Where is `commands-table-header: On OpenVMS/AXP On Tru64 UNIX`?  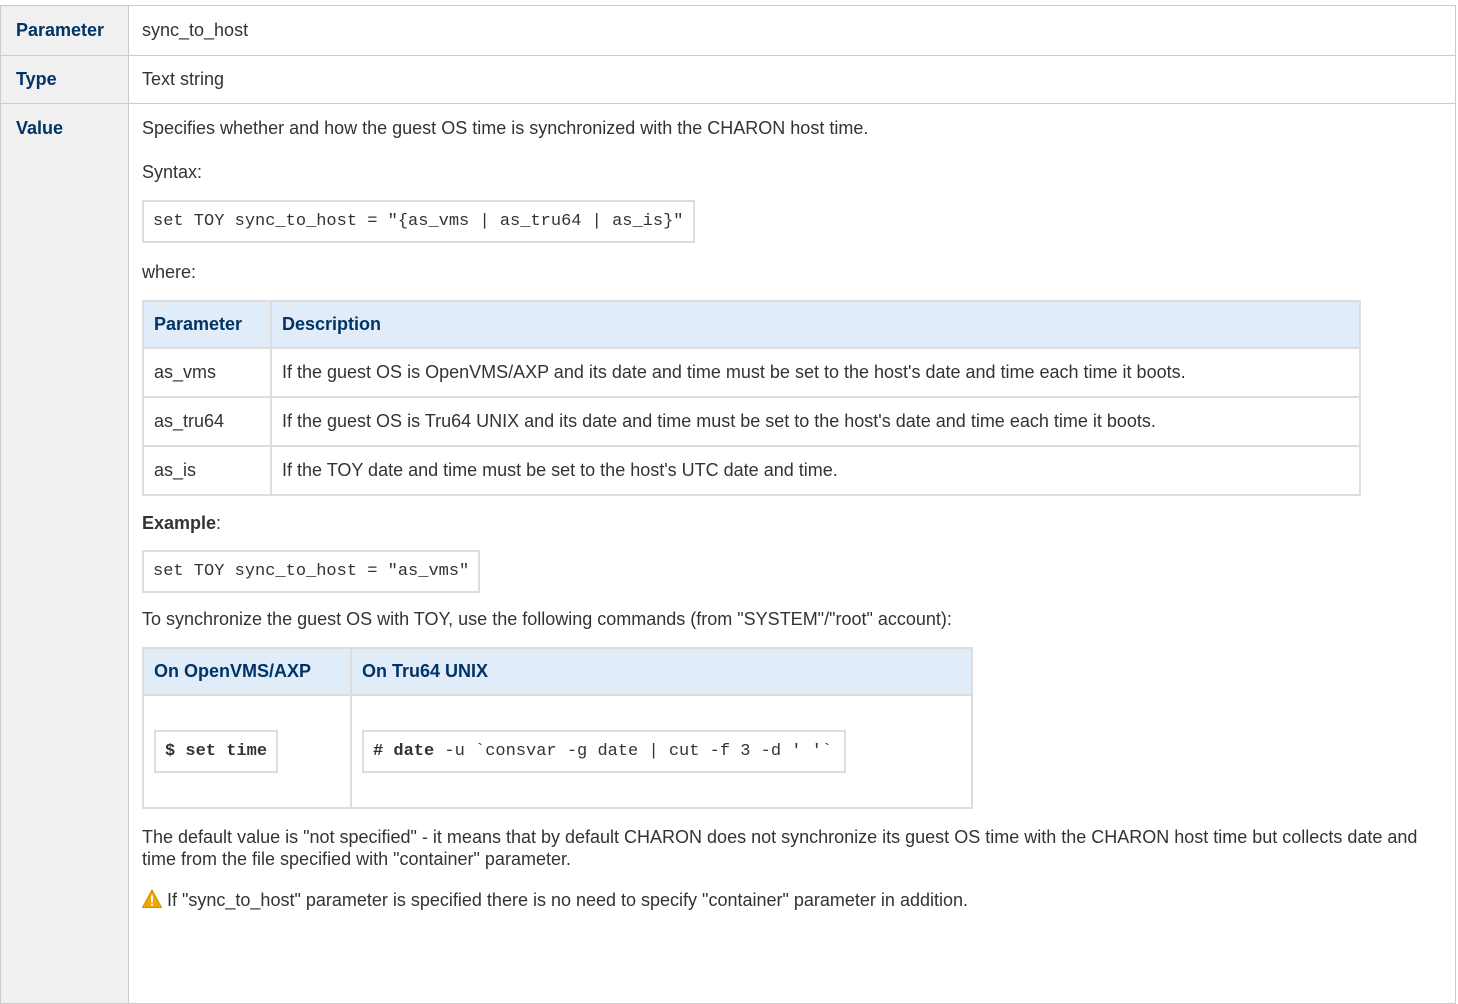 commands-table-header: On OpenVMS/AXP On Tru64 UNIX is located at coordinates (557, 671).